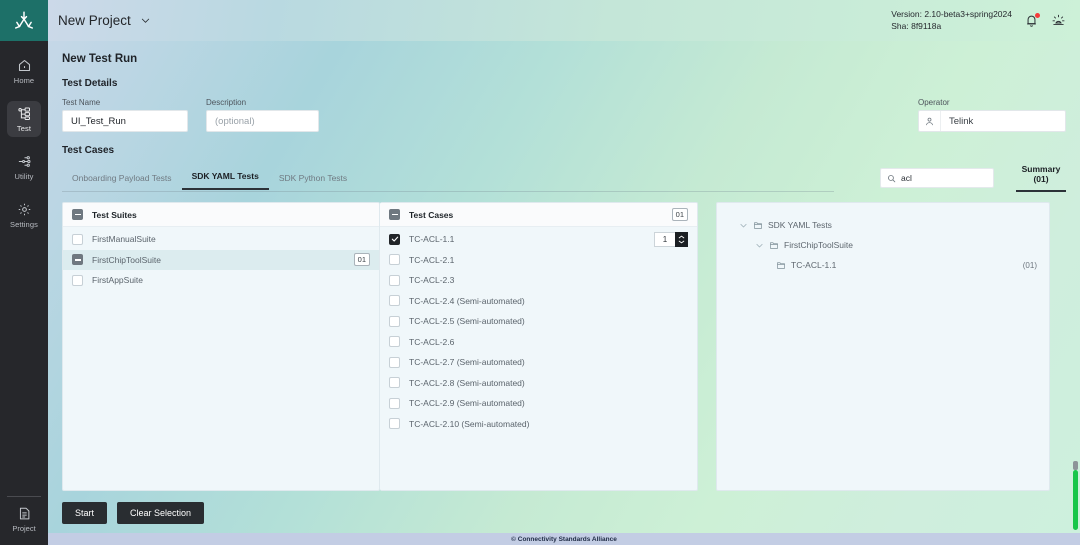 The width and height of the screenshot is (1080, 545). Describe the element at coordinates (800, 225) in the screenshot. I see `tree-node-label: SDK YAML Tests` at that location.